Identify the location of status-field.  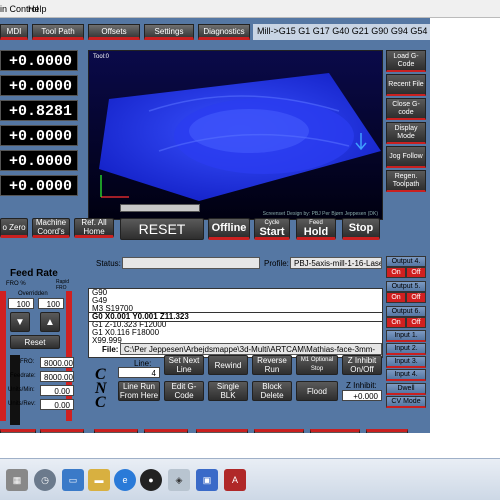
(191, 263).